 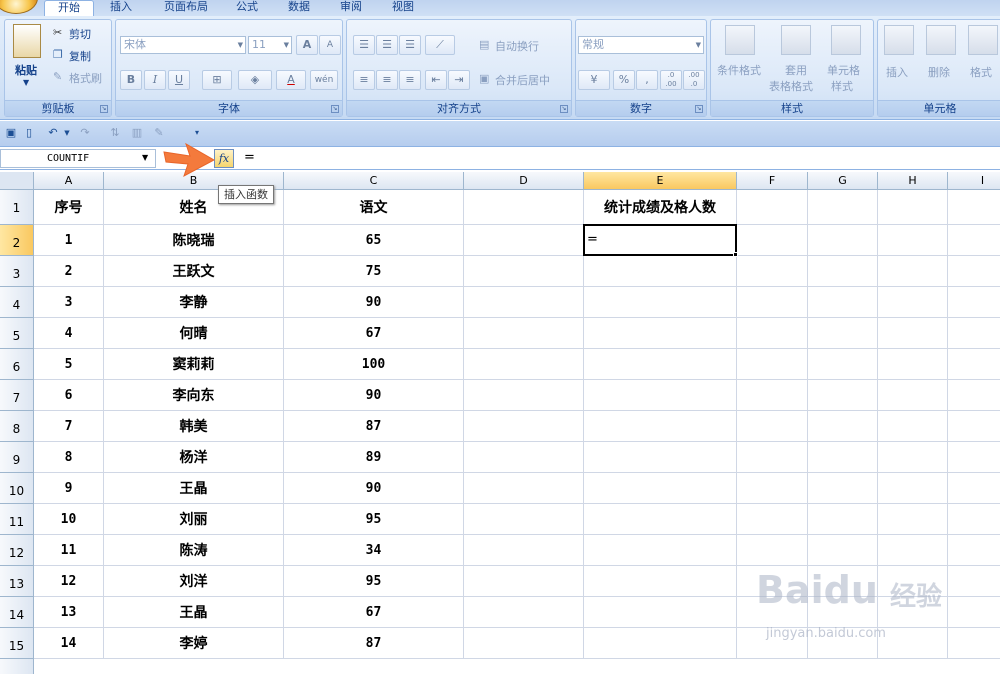 What do you see at coordinates (69, 395) in the screenshot?
I see `seq-cell: 6` at bounding box center [69, 395].